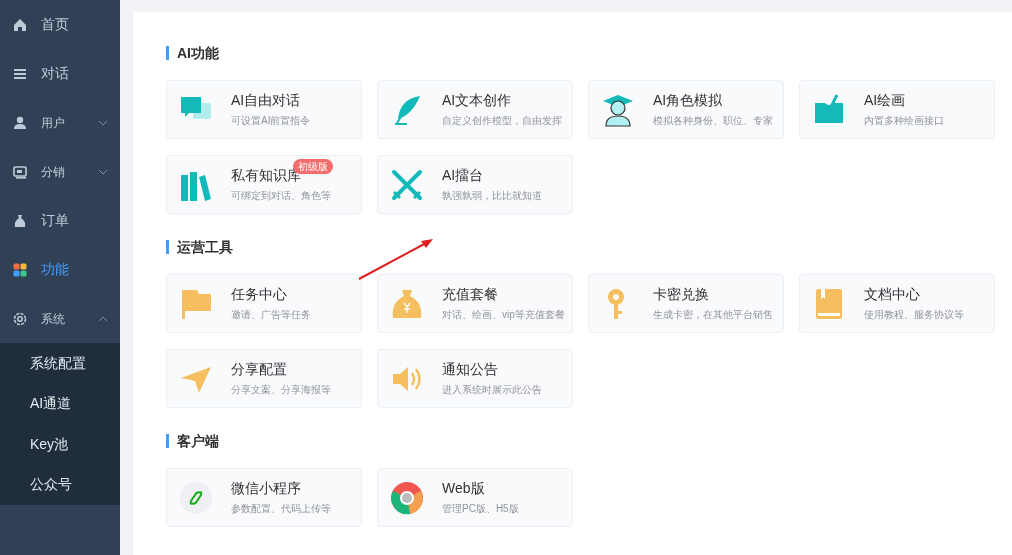 This screenshot has width=1012, height=555. I want to click on card-title: 文档中心, so click(892, 294).